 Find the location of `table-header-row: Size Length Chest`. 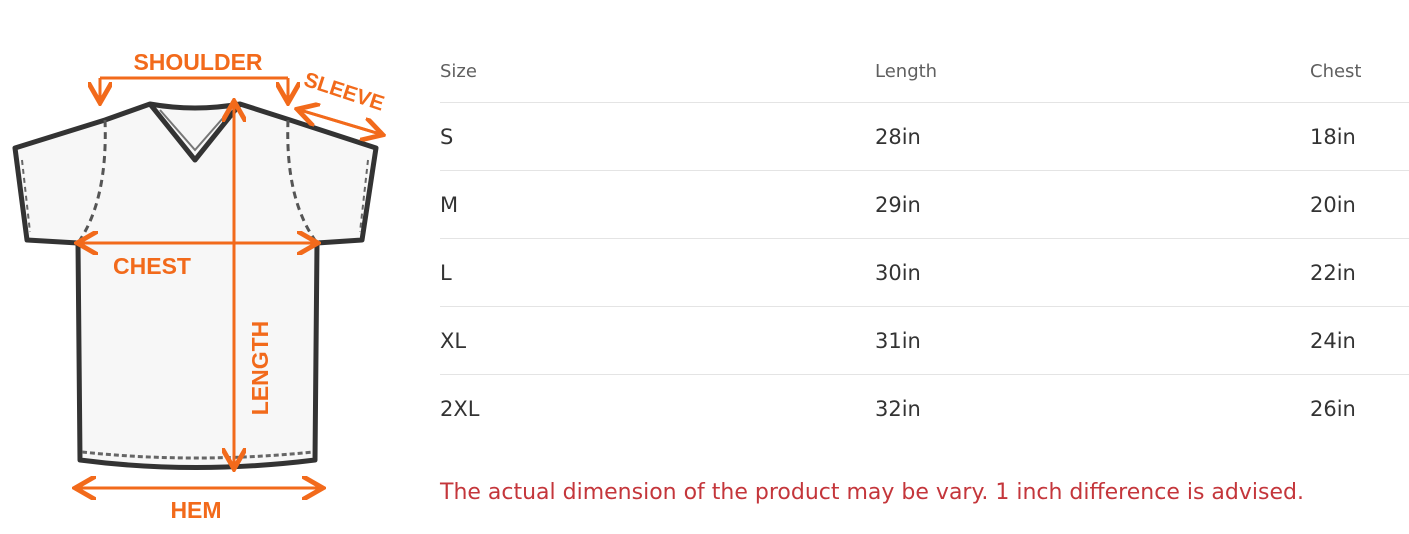

table-header-row: Size Length Chest is located at coordinates (924, 71).